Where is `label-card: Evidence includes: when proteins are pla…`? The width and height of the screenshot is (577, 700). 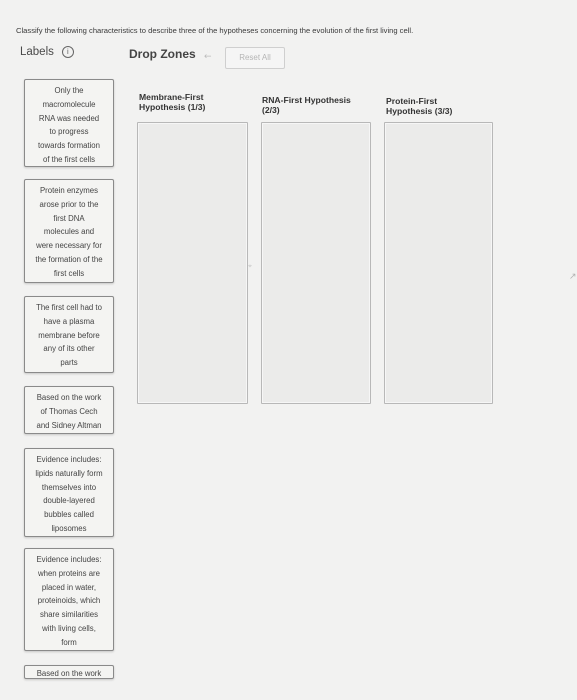
label-card: Evidence includes: when proteins are pla… is located at coordinates (69, 599).